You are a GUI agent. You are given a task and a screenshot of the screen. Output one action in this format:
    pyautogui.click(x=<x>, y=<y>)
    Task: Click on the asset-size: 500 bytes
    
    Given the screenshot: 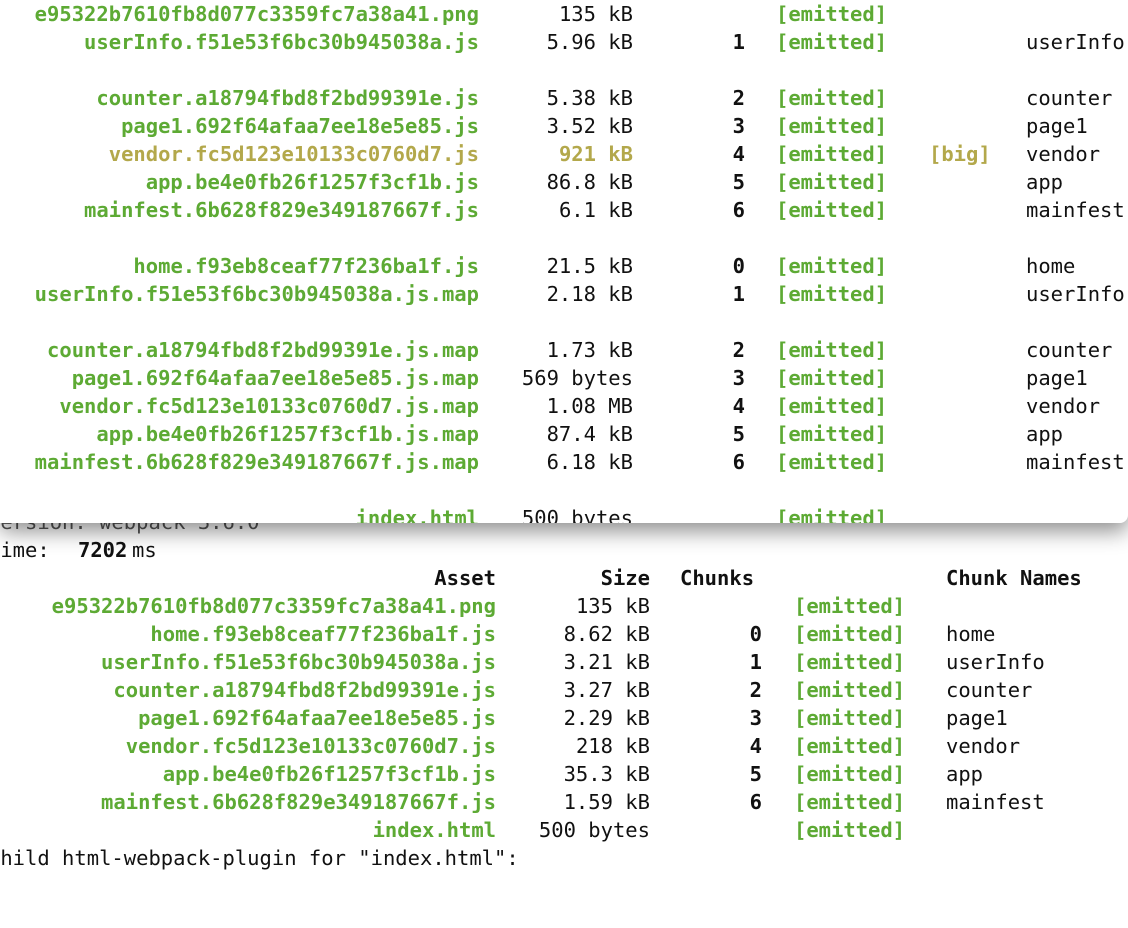 What is the action you would take?
    pyautogui.click(x=577, y=514)
    